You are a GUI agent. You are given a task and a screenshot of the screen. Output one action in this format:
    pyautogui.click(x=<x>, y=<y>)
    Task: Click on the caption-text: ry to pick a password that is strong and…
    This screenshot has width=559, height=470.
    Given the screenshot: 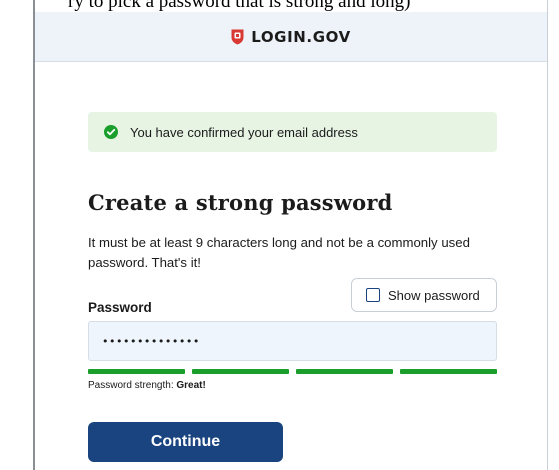 What is the action you would take?
    pyautogui.click(x=239, y=6)
    